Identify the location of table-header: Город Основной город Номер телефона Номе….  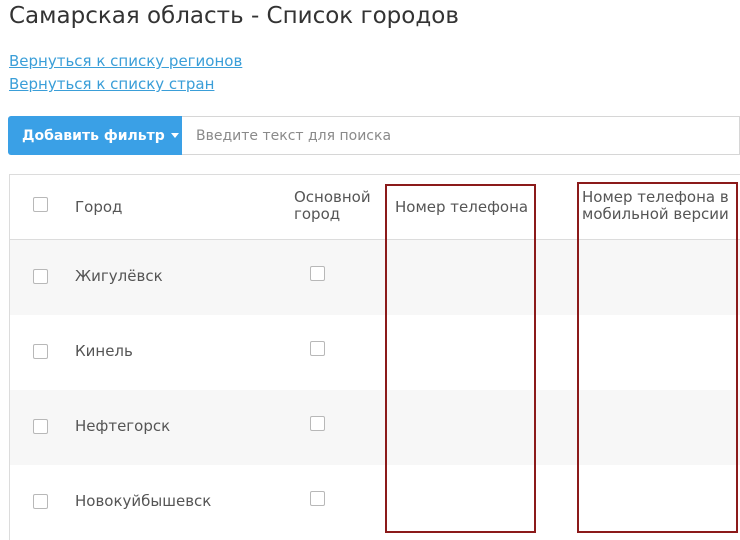
(375, 207).